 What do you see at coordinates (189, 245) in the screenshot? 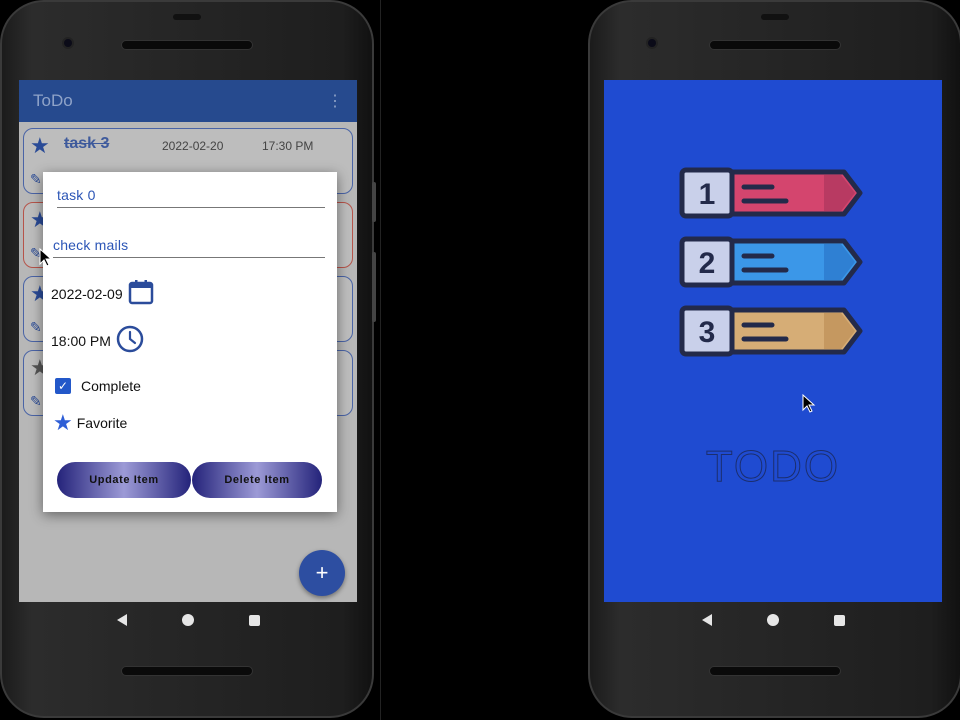
I see `task-description-field: check mails` at bounding box center [189, 245].